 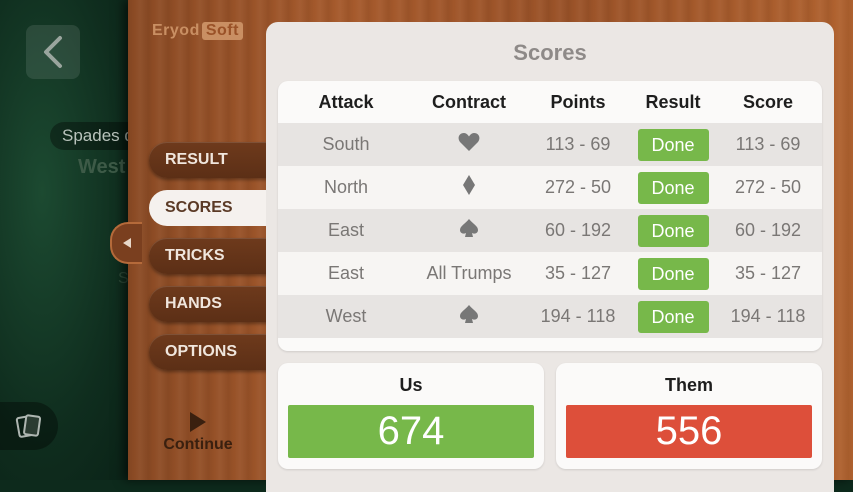 I want to click on play-icon, so click(x=198, y=422).